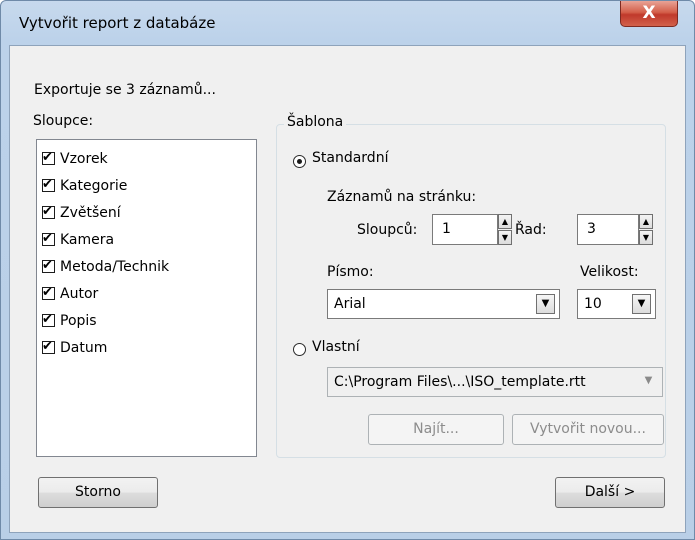 The width and height of the screenshot is (695, 540). I want to click on standard-radio, so click(299, 161).